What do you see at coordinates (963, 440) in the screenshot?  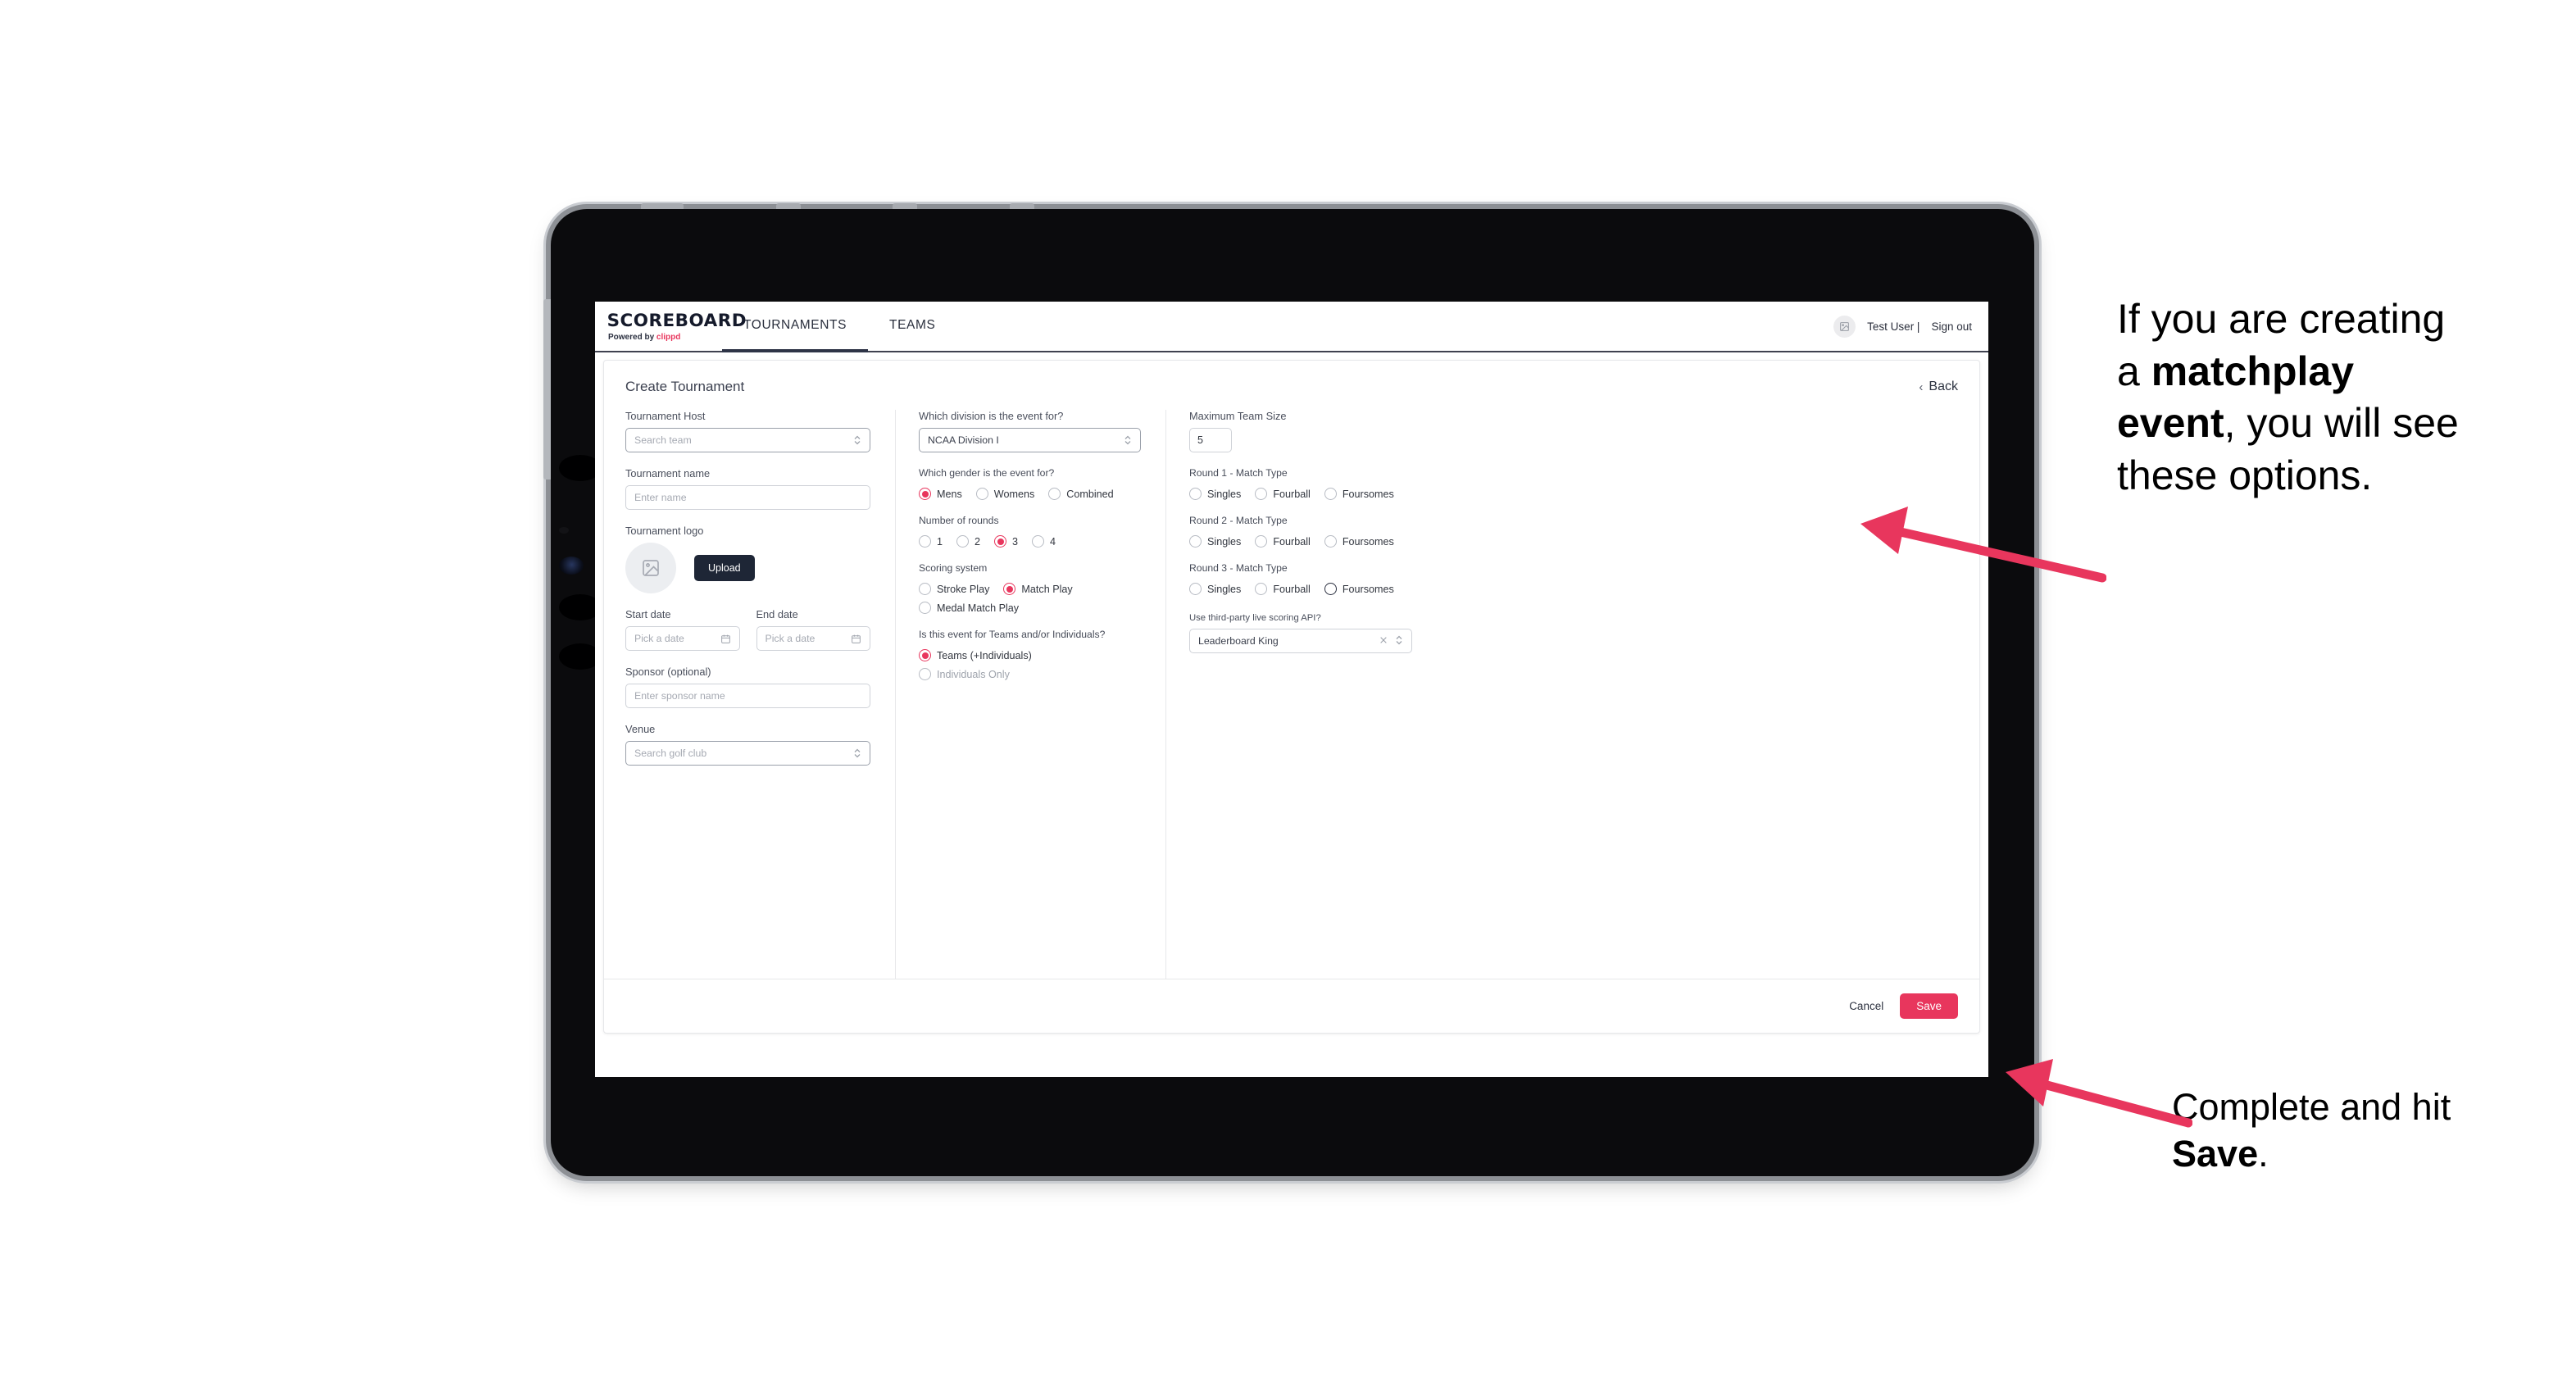 I see `division-value: NCAA Division I` at bounding box center [963, 440].